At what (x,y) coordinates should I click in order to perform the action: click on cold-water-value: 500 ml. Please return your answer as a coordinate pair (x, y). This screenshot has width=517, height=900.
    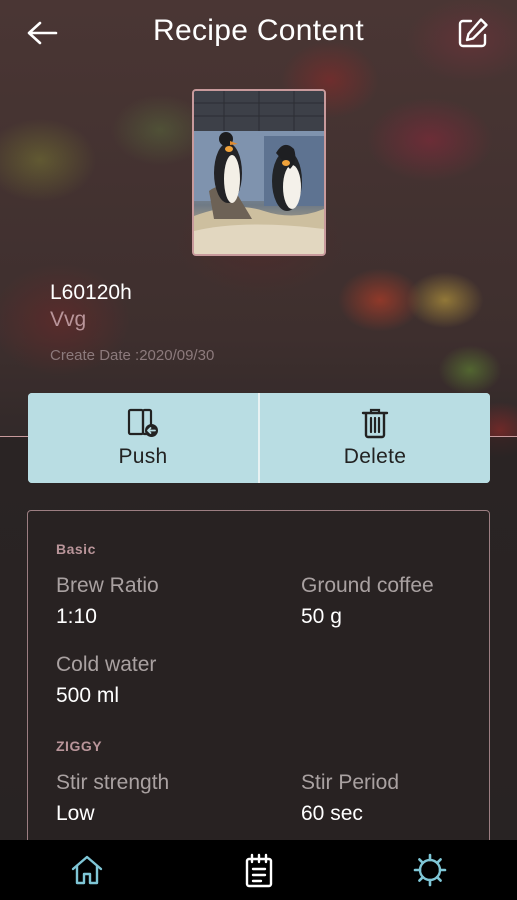
    Looking at the image, I should click on (88, 695).